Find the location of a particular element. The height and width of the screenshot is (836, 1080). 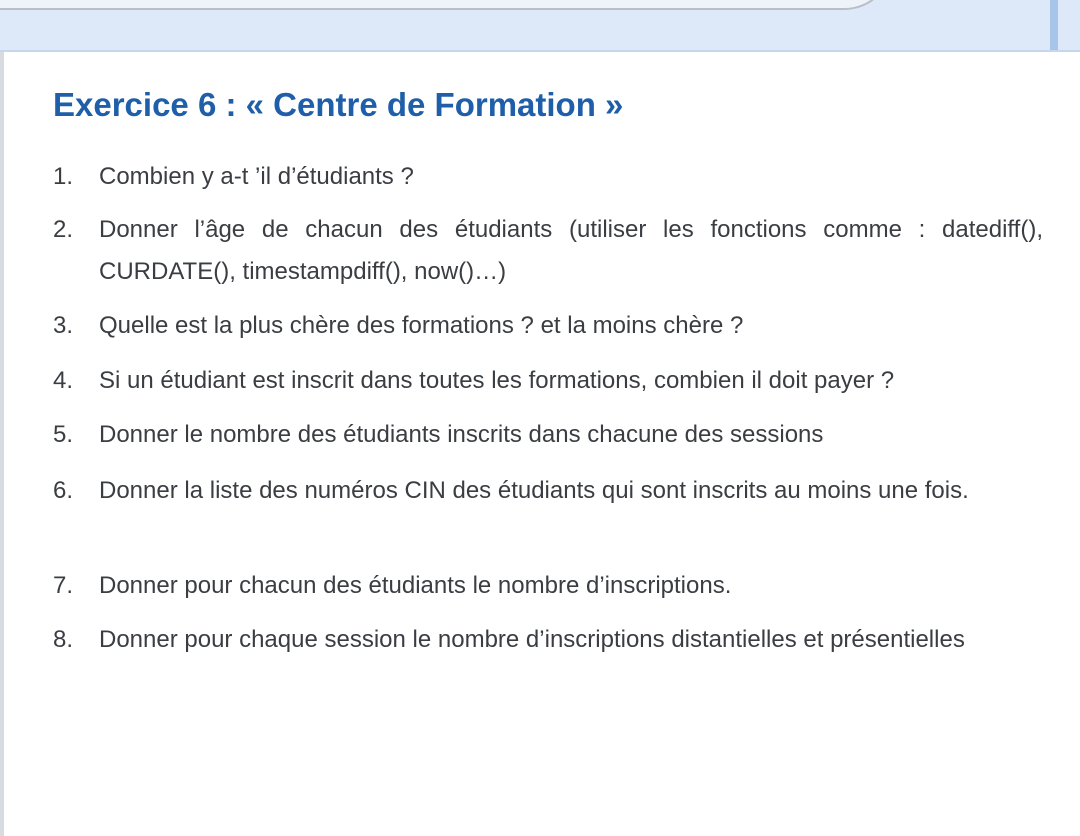

question-number: 5. is located at coordinates (63, 434).